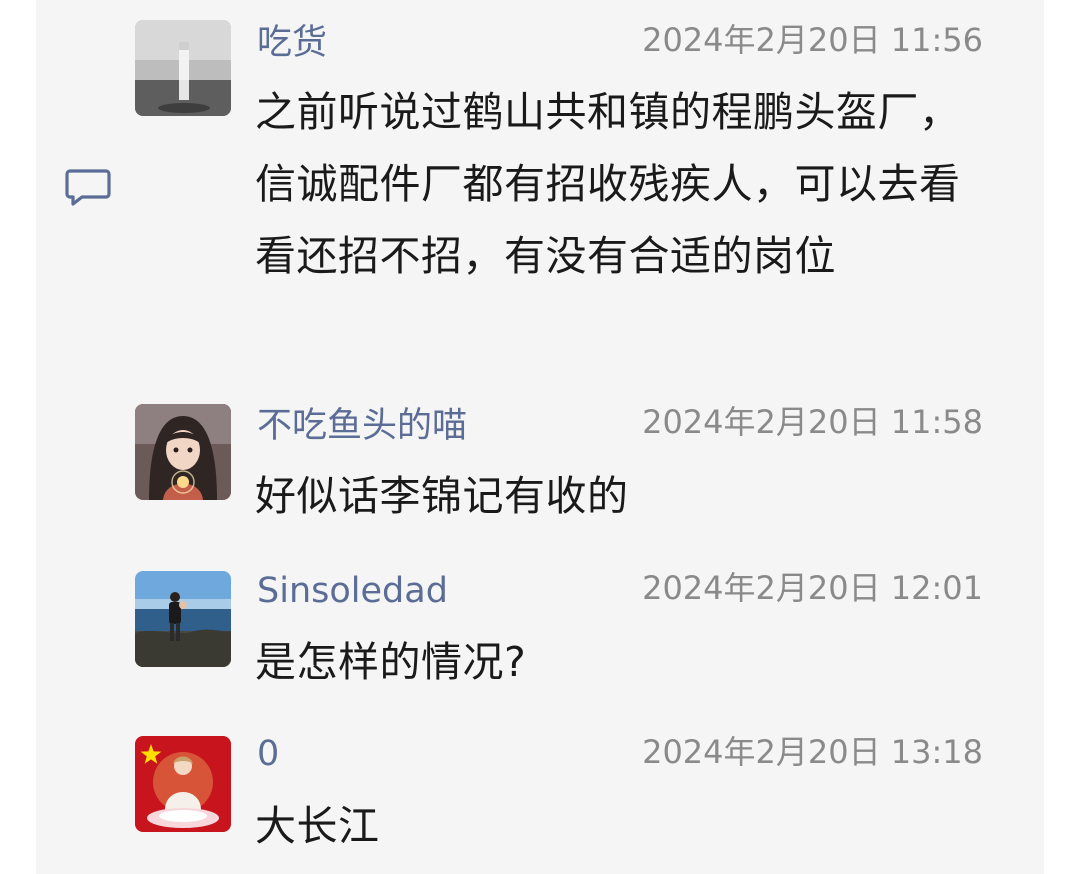  Describe the element at coordinates (812, 588) in the screenshot. I see `comment-timestamp: 2024年2月20日 12:01` at that location.